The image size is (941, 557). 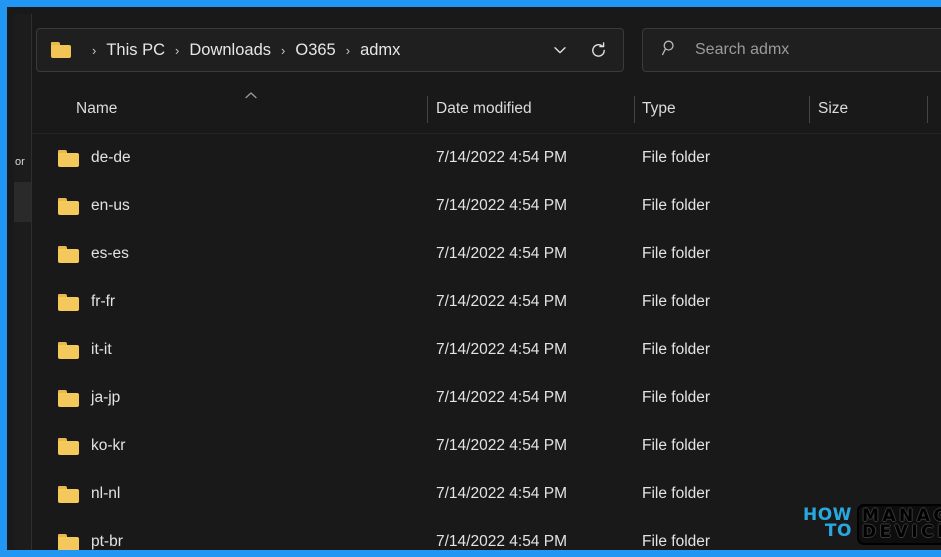 What do you see at coordinates (108, 445) in the screenshot?
I see `file-name-label: ko-kr` at bounding box center [108, 445].